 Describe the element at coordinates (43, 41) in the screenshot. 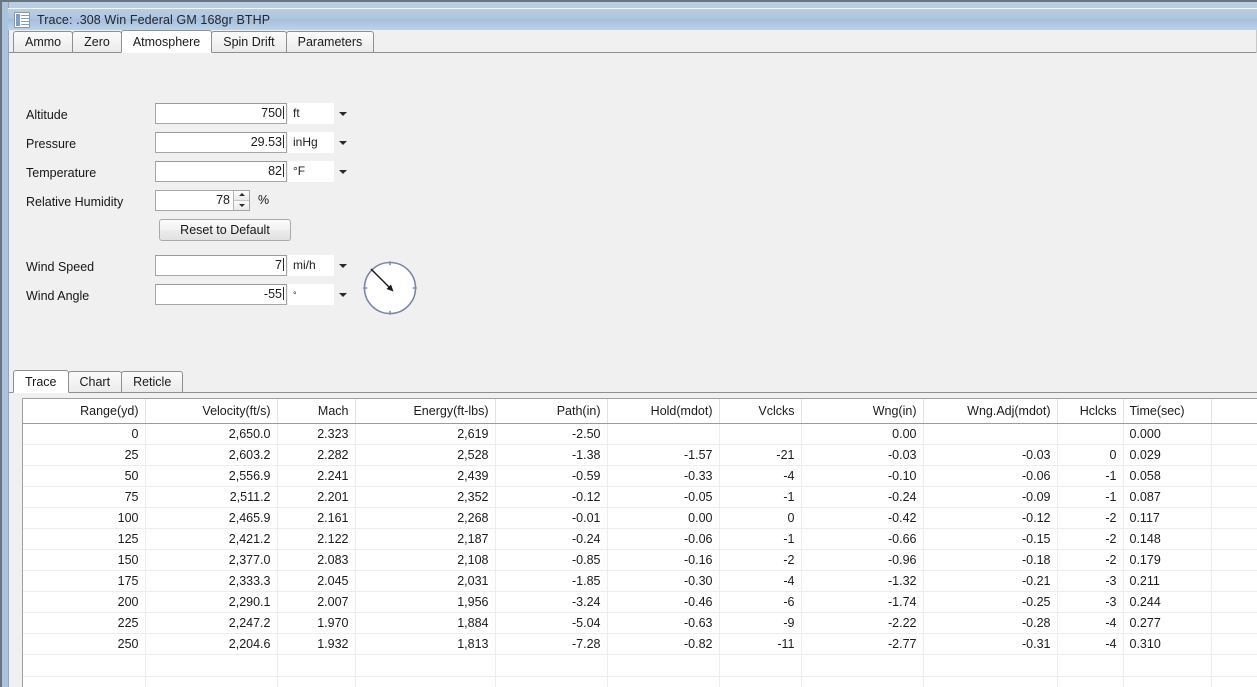

I see `tab-ammo: Ammo` at that location.